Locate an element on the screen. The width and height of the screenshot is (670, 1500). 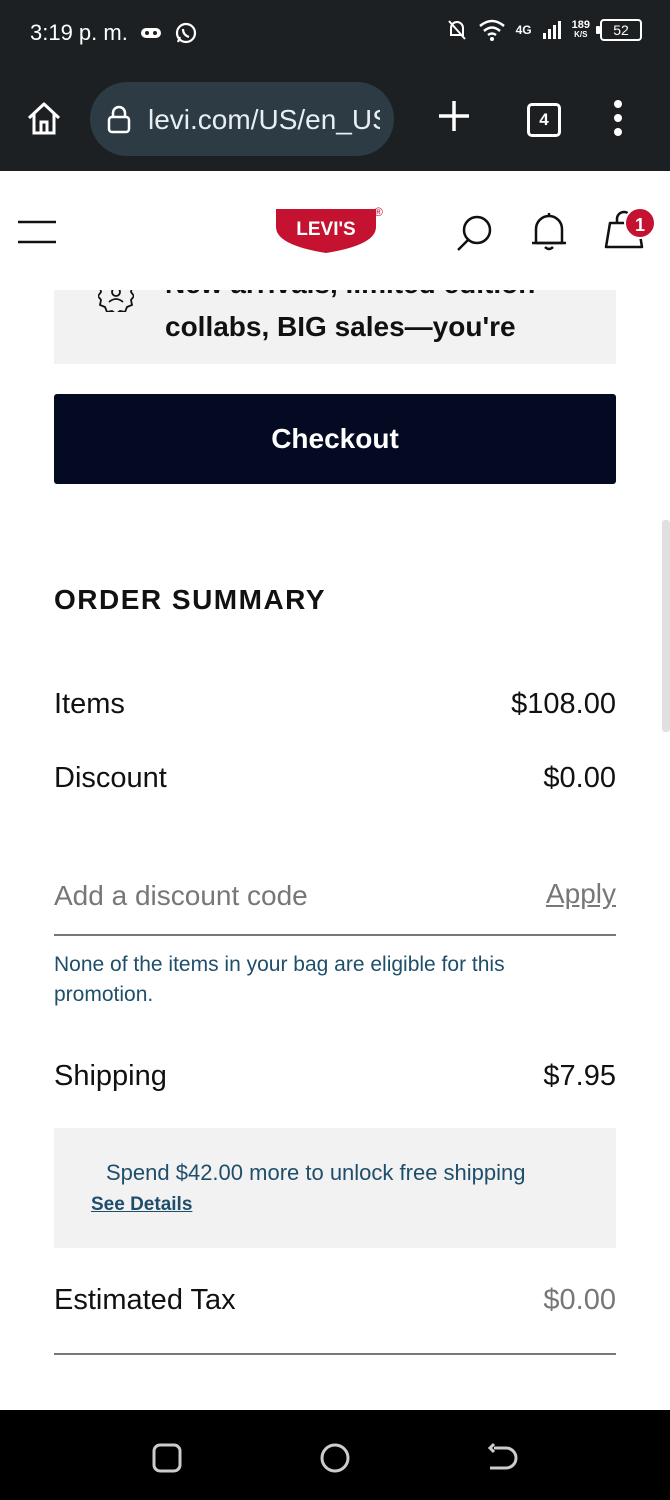
system-icons: 4G 189 K/S 52 is located at coordinates (544, 30).